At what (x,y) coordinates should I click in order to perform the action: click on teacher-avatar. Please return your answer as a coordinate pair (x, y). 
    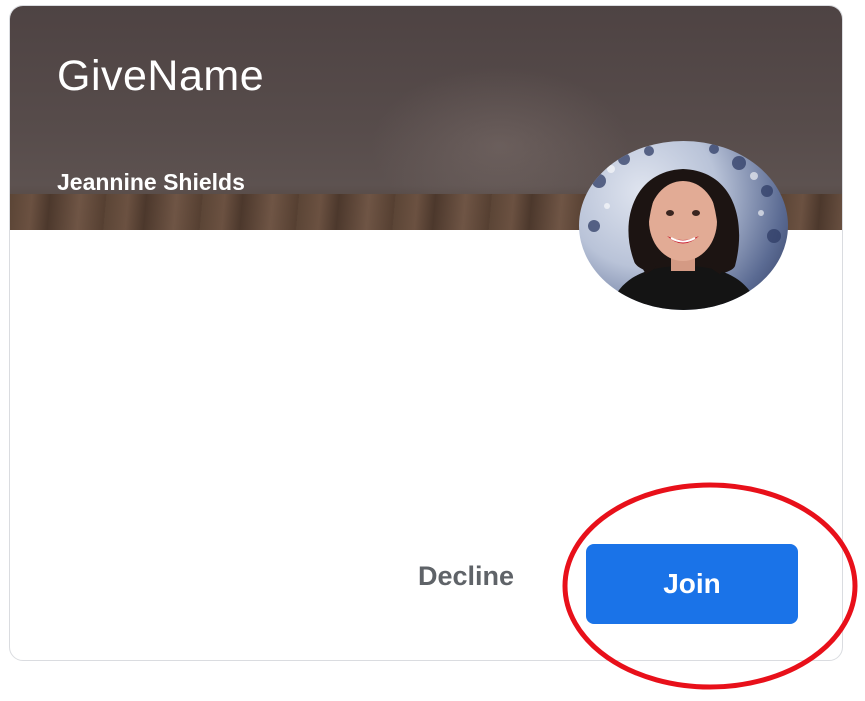
    Looking at the image, I should click on (683, 225).